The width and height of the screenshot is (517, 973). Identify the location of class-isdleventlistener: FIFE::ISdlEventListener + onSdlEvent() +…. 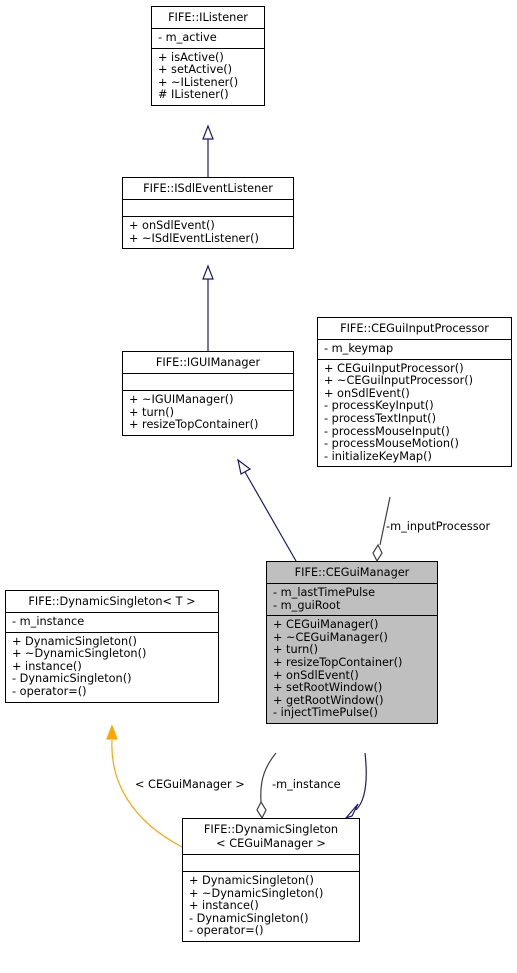
(208, 213).